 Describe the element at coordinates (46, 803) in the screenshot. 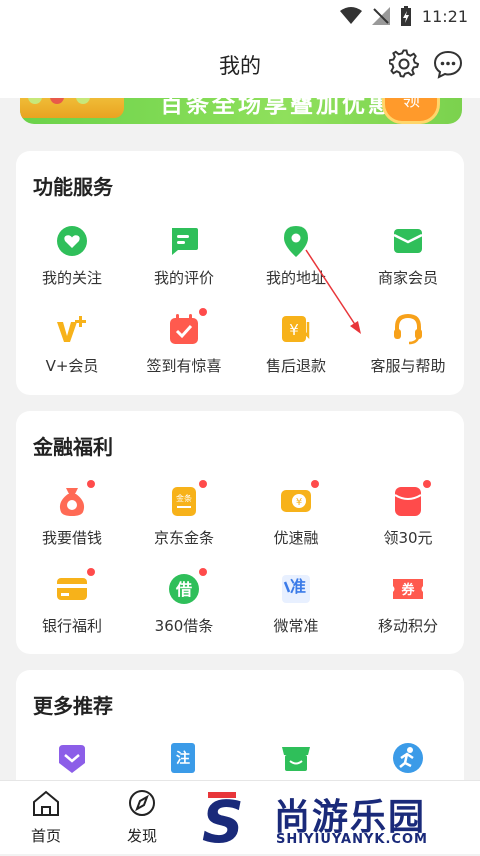

I see `home-icon` at that location.